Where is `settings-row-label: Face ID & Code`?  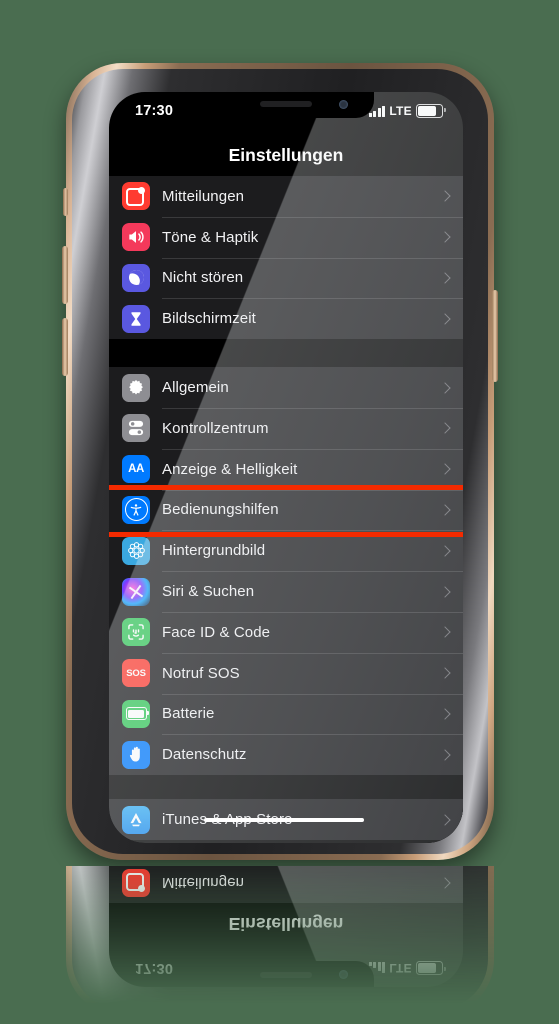 settings-row-label: Face ID & Code is located at coordinates (216, 632).